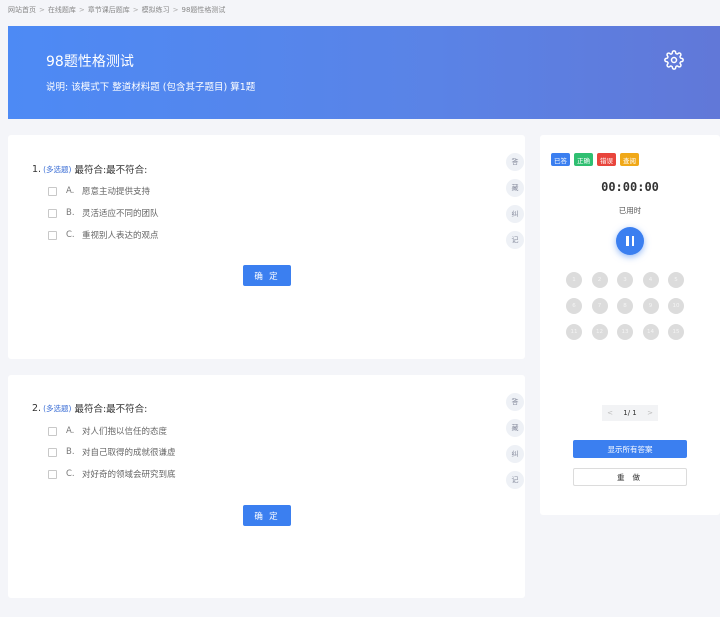 Image resolution: width=720 pixels, height=617 pixels. Describe the element at coordinates (629, 159) in the screenshot. I see `legend-reviewed: 查阅` at that location.